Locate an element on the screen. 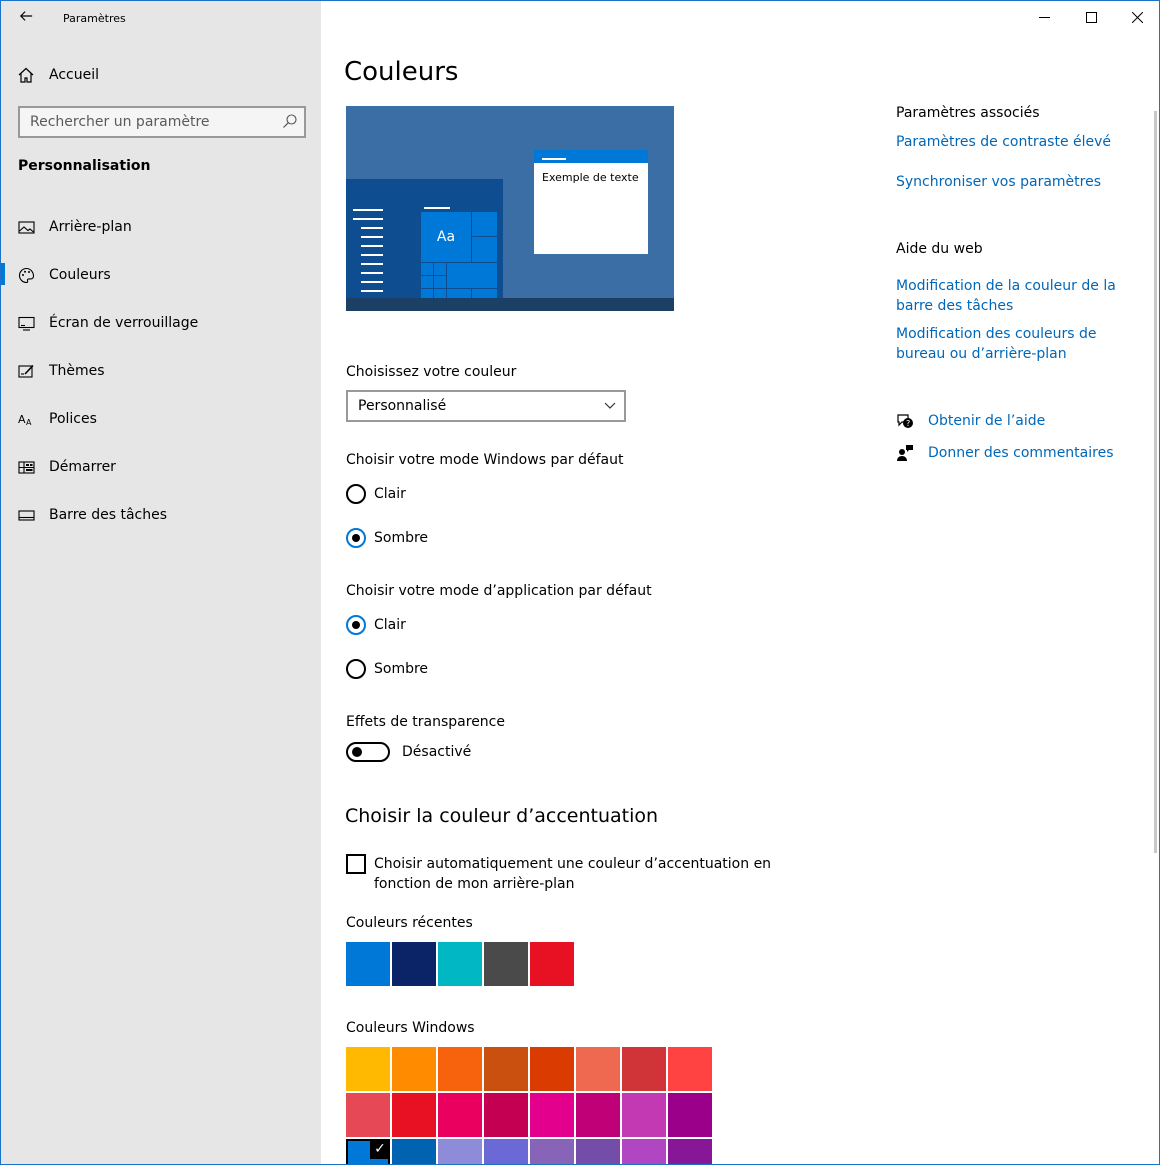 This screenshot has width=1160, height=1165. color-mode-dropdown: Personnalisé is located at coordinates (486, 406).